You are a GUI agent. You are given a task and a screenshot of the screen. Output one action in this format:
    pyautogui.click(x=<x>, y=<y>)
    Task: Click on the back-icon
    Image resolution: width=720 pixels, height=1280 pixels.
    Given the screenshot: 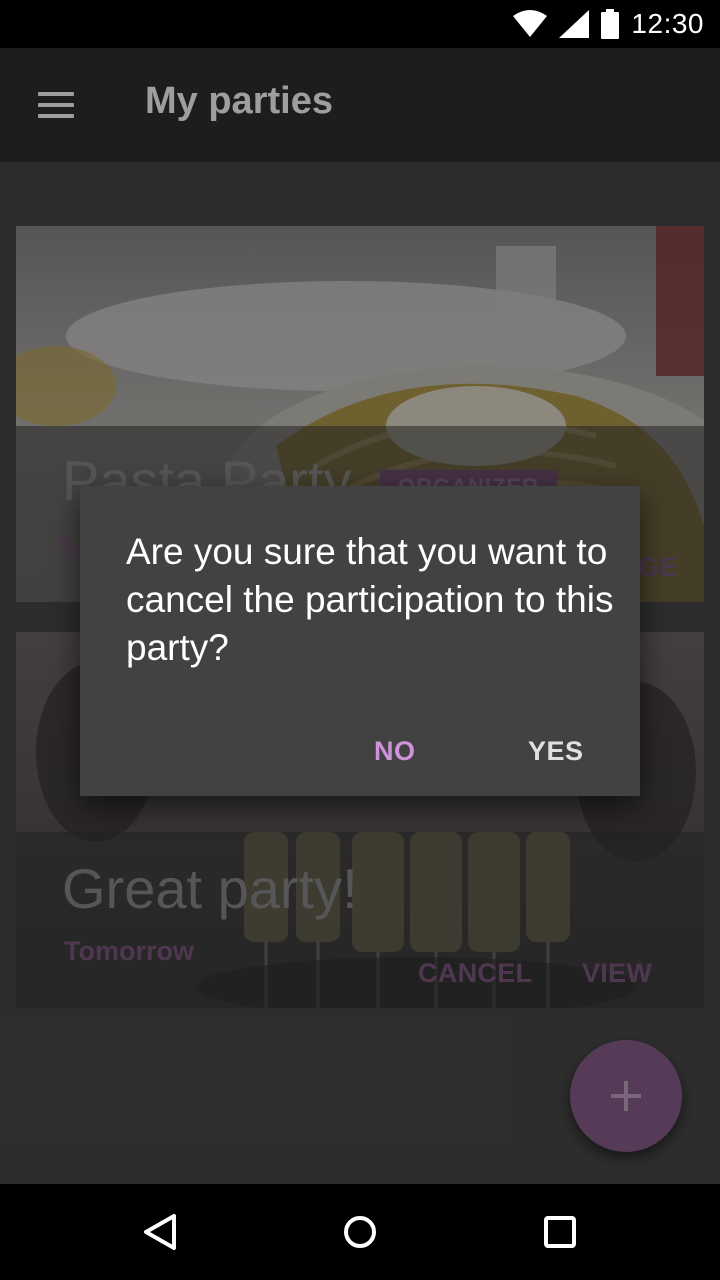 What is the action you would take?
    pyautogui.click(x=160, y=1232)
    